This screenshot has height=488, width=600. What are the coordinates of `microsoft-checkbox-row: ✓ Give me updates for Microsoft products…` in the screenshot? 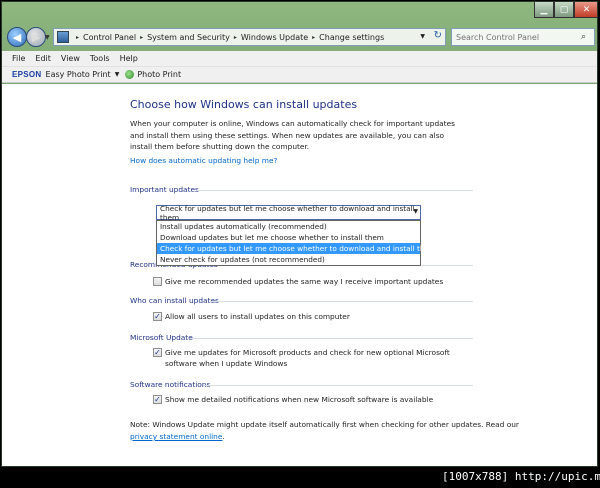 It's located at (309, 358).